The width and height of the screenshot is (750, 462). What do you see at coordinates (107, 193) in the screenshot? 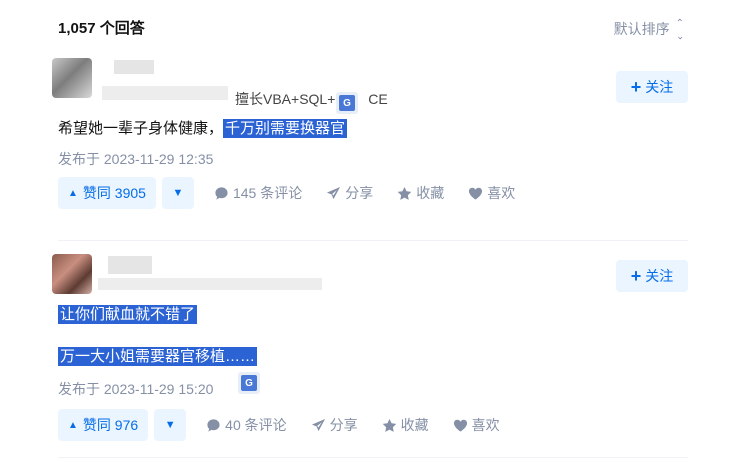
I see `upvote-button: ▲ 赞同 3905` at bounding box center [107, 193].